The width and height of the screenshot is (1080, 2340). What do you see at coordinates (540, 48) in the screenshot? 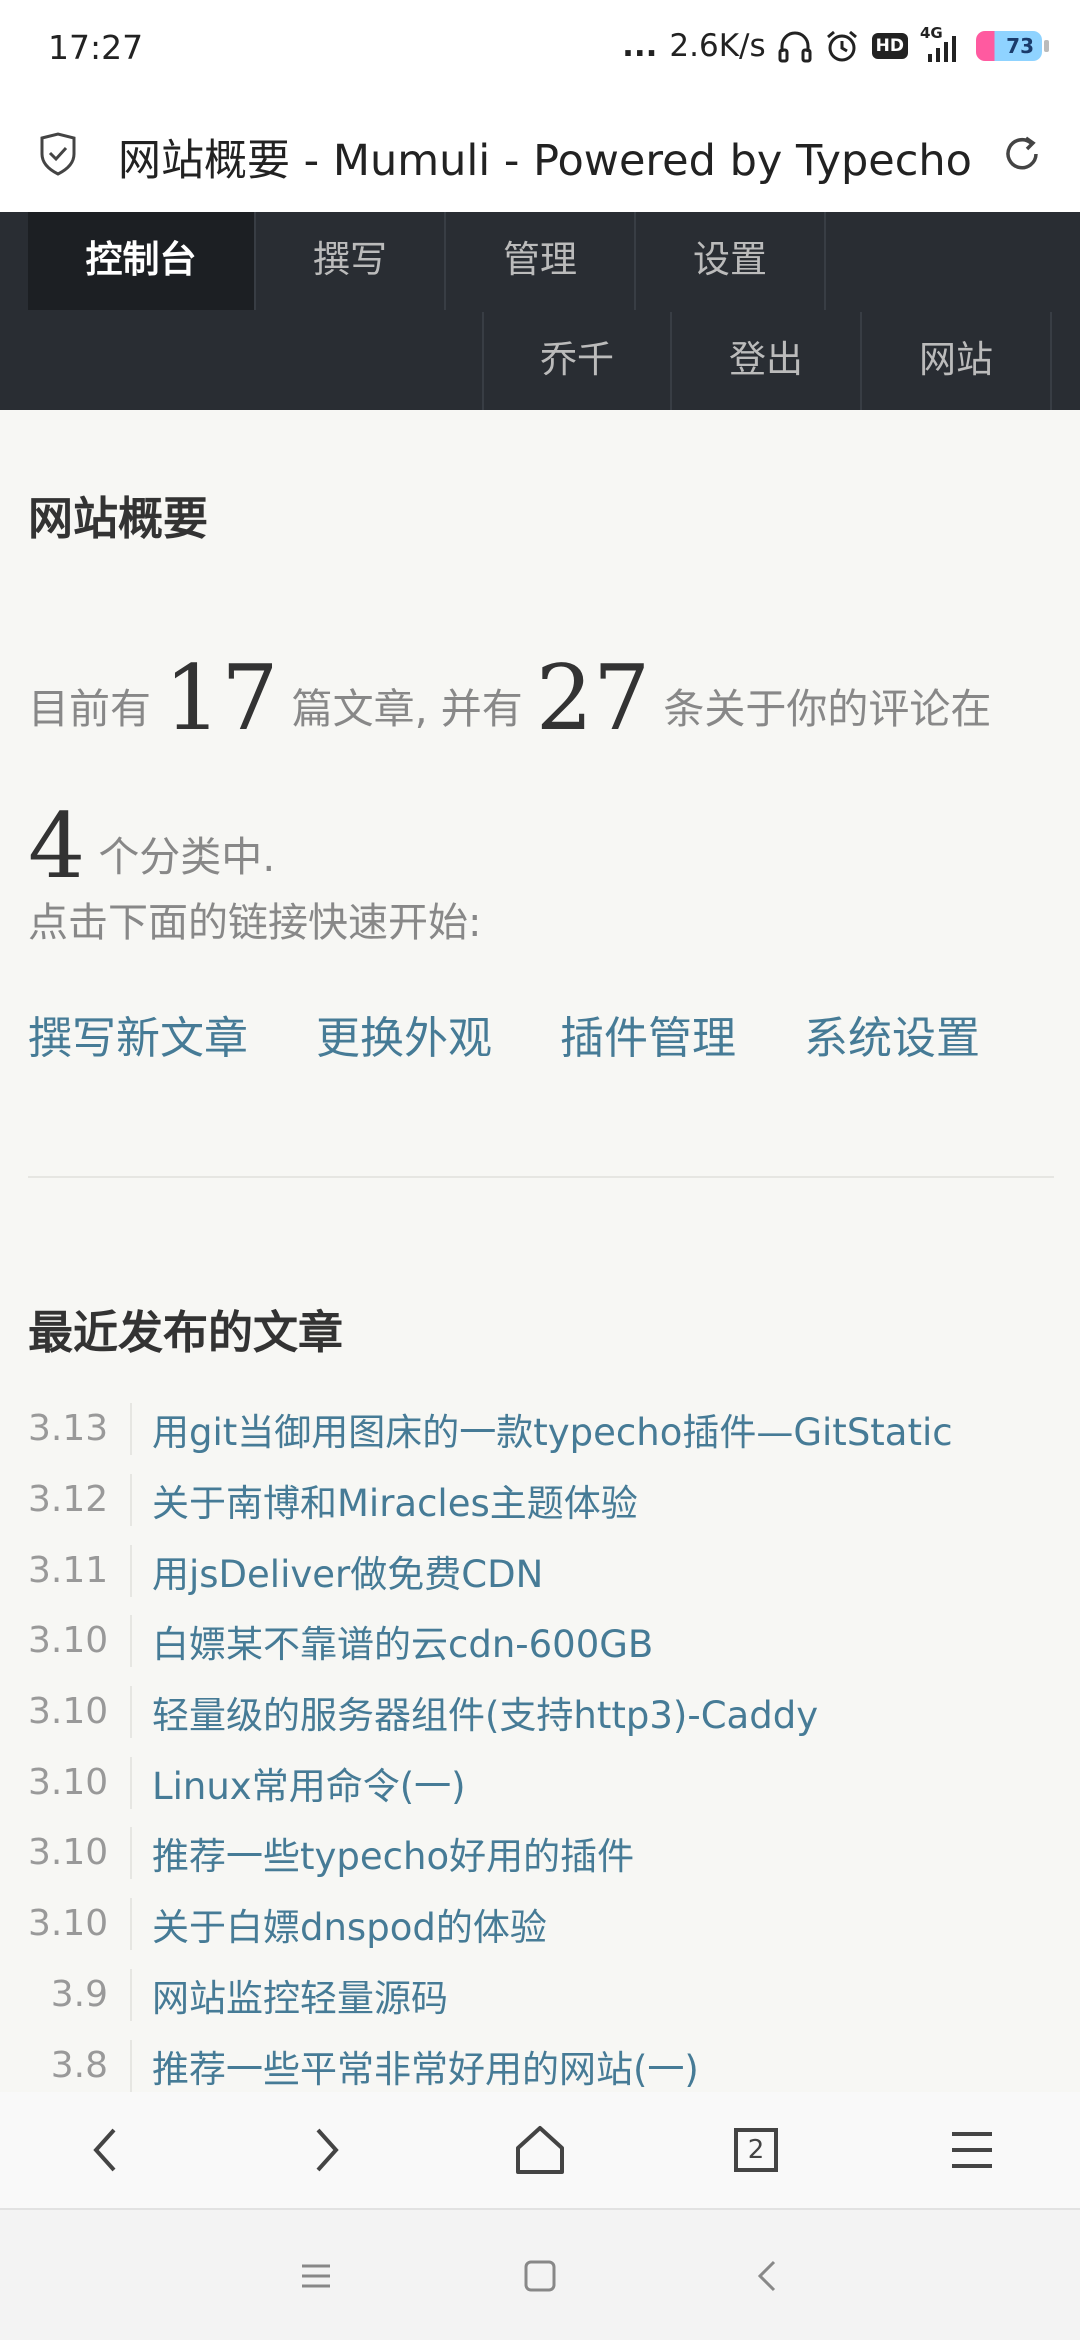
I see `status-bar: 17:27 ... 2.6K/s HD 4G 73` at bounding box center [540, 48].